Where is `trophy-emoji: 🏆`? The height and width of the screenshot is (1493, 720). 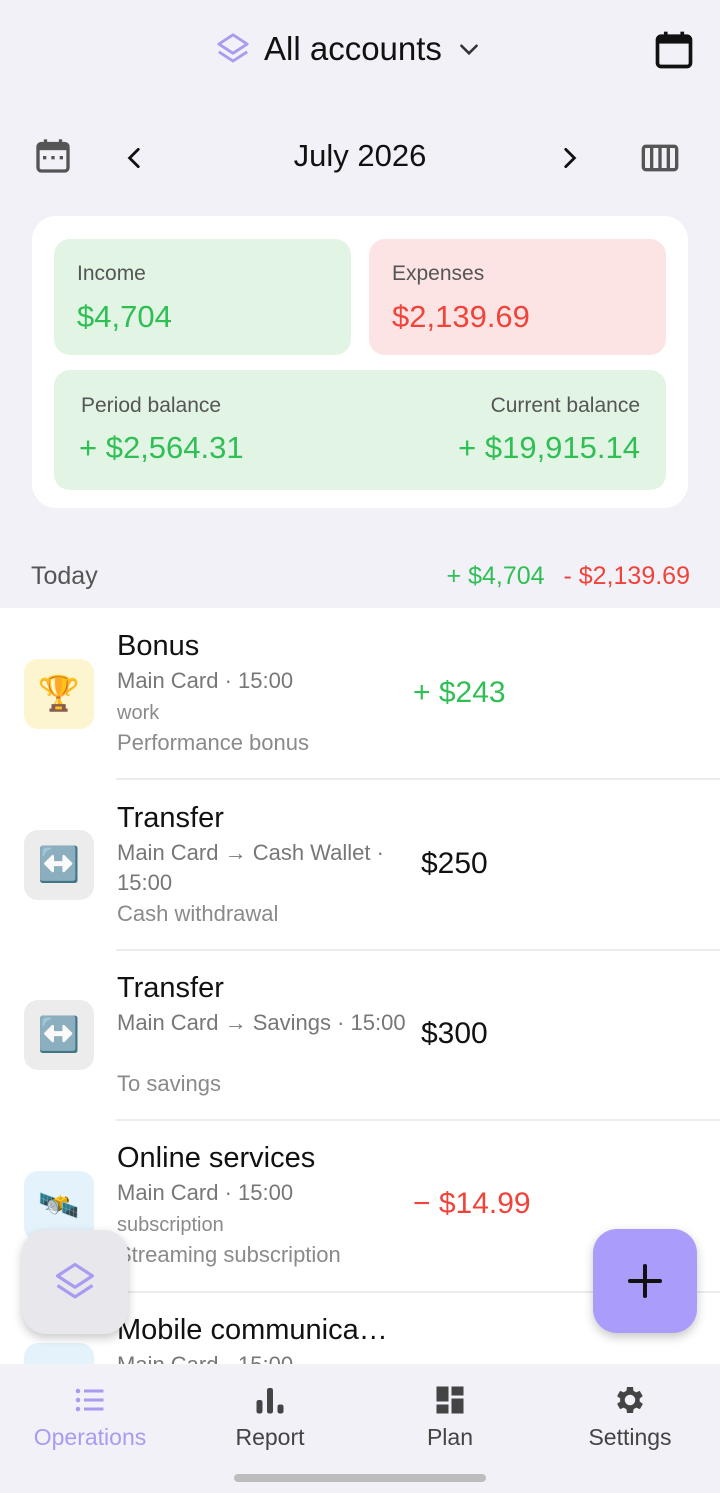
trophy-emoji: 🏆 is located at coordinates (59, 694).